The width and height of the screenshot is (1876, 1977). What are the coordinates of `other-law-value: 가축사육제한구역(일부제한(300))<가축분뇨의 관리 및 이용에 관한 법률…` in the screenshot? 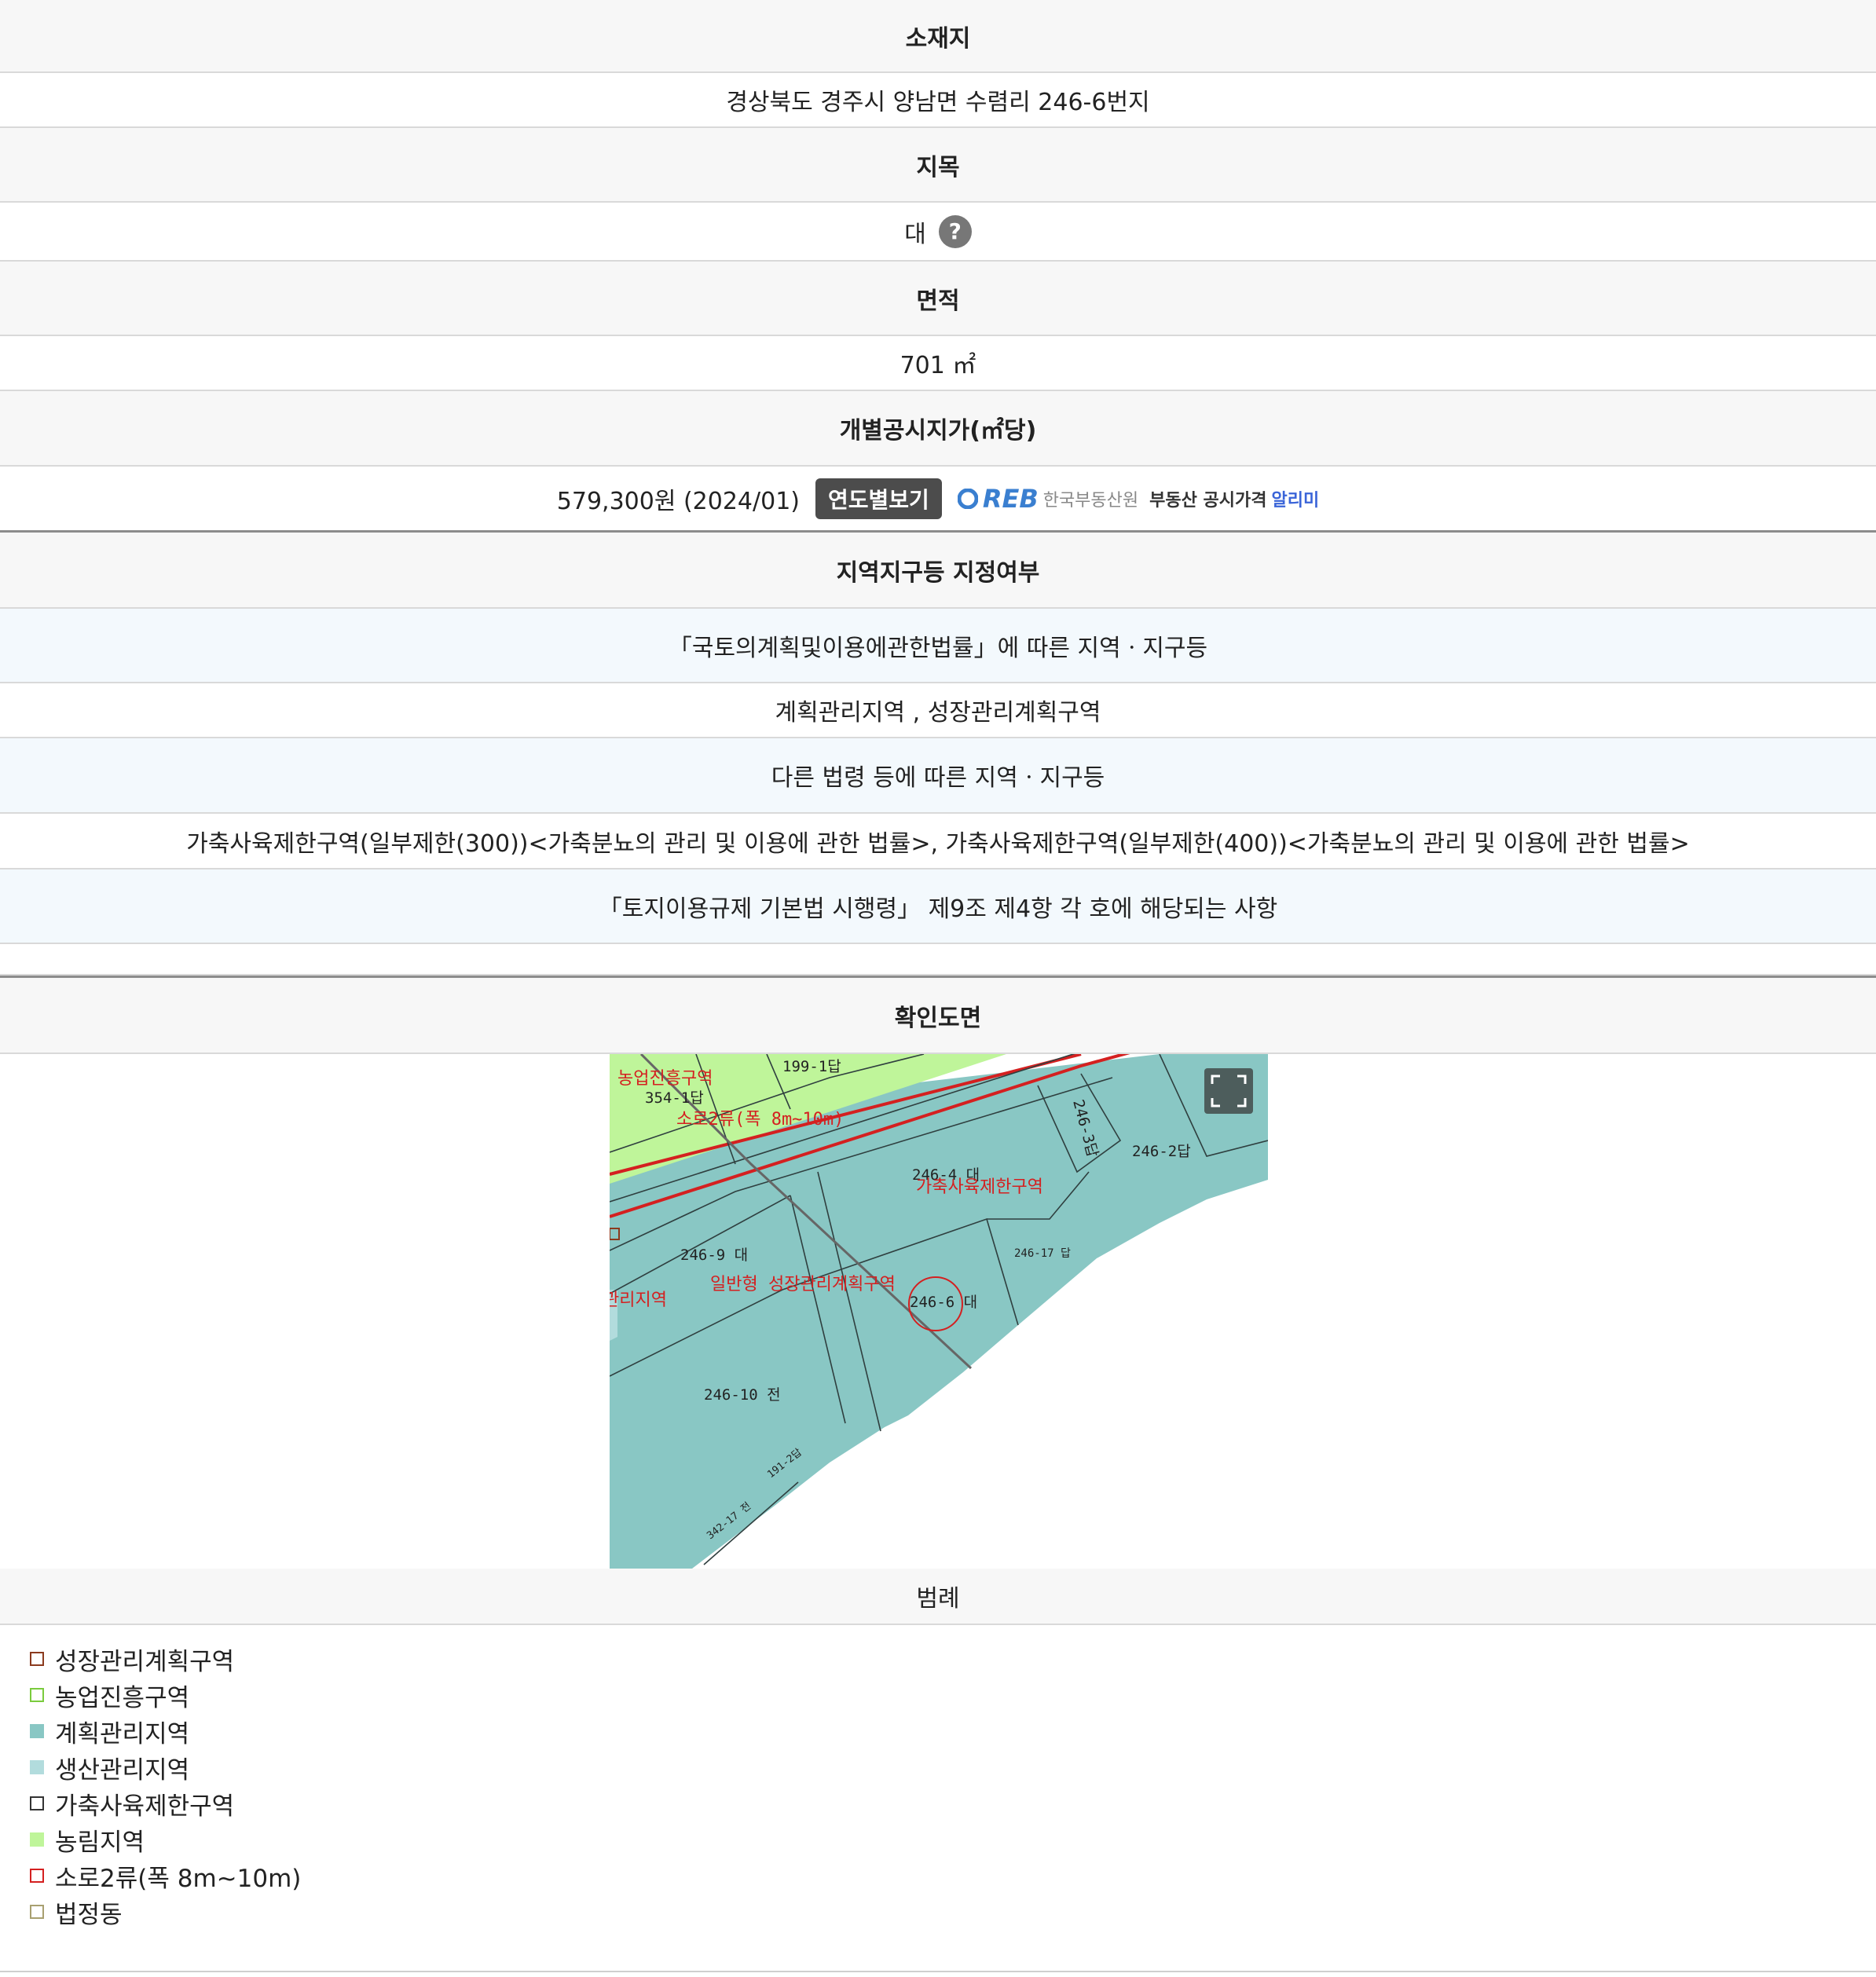 It's located at (938, 843).